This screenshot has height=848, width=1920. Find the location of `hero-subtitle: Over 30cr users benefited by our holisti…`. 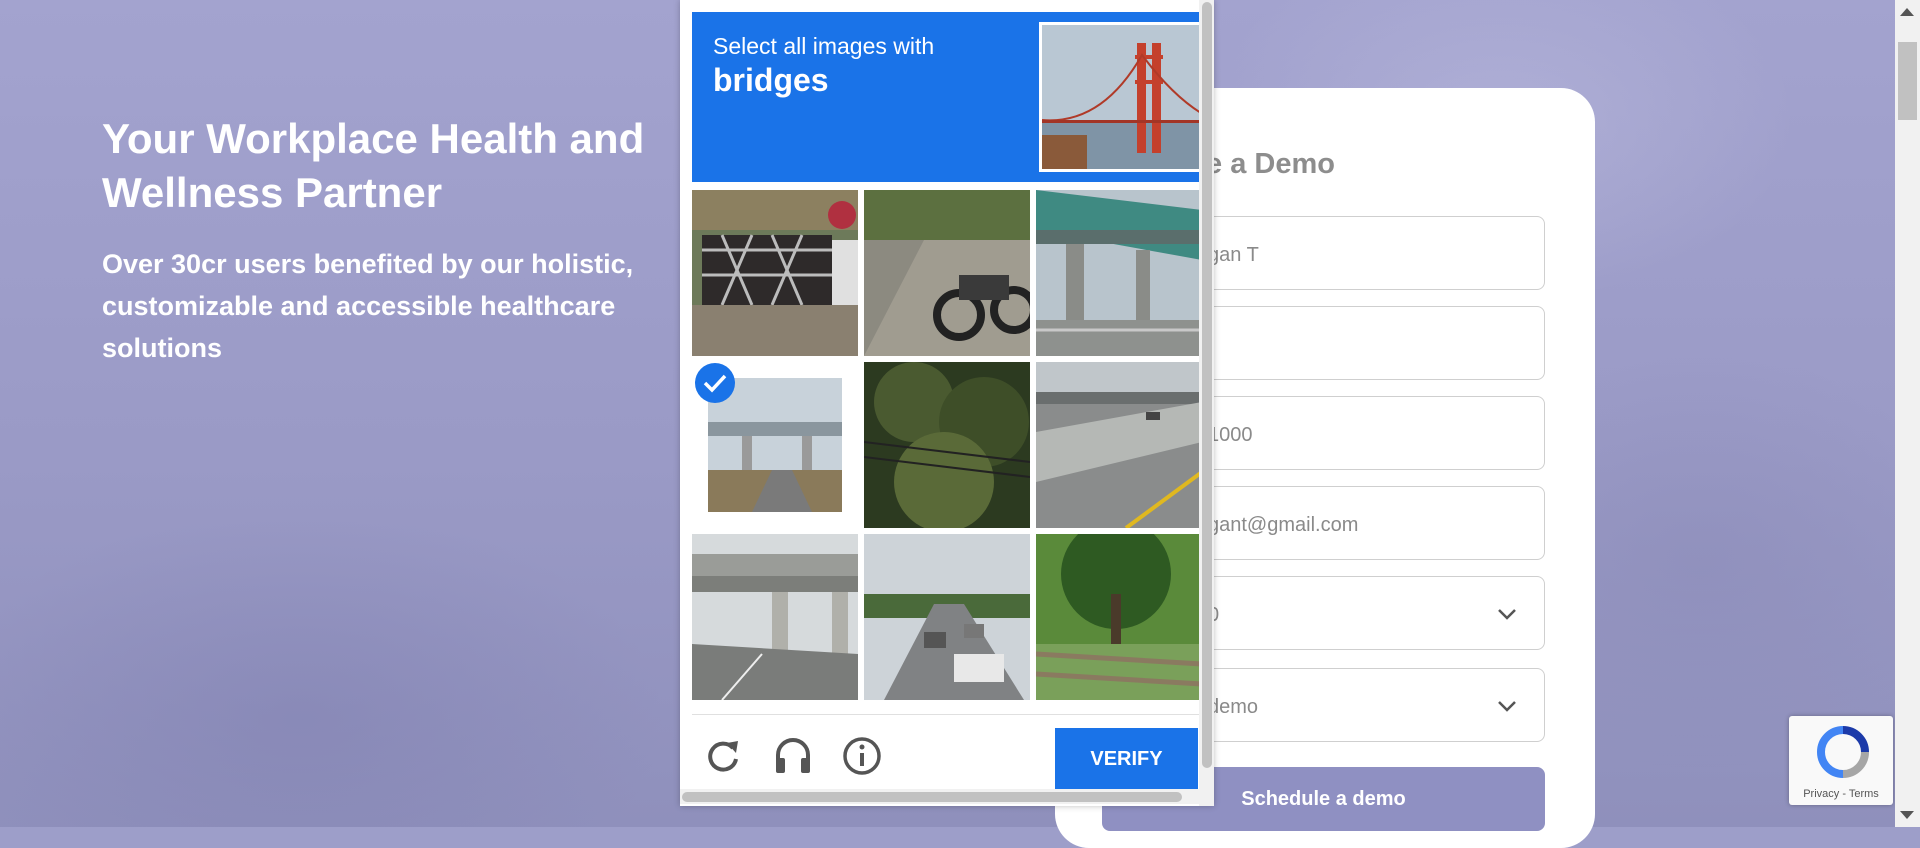

hero-subtitle: Over 30cr users benefited by our holisti… is located at coordinates (368, 306).